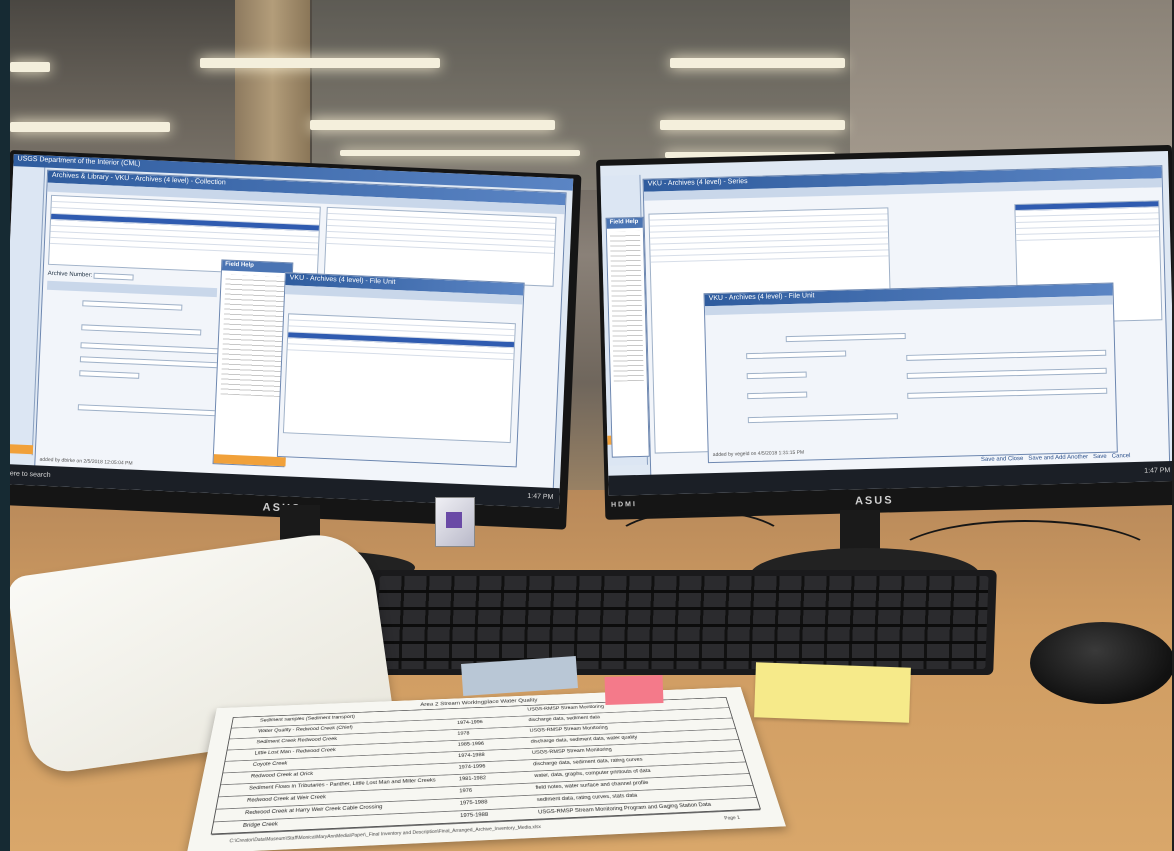 This screenshot has height=851, width=1174. I want to click on wall-pillar, so click(272, 85).